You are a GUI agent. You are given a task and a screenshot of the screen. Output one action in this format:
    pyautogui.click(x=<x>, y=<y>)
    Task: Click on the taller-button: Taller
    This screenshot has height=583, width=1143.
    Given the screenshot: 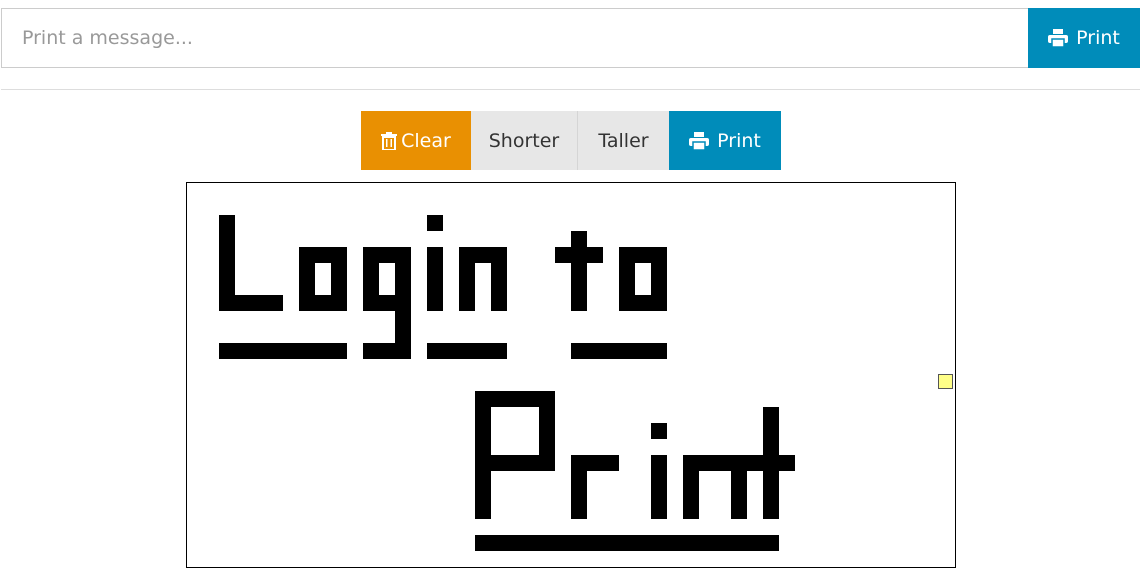 What is the action you would take?
    pyautogui.click(x=623, y=140)
    